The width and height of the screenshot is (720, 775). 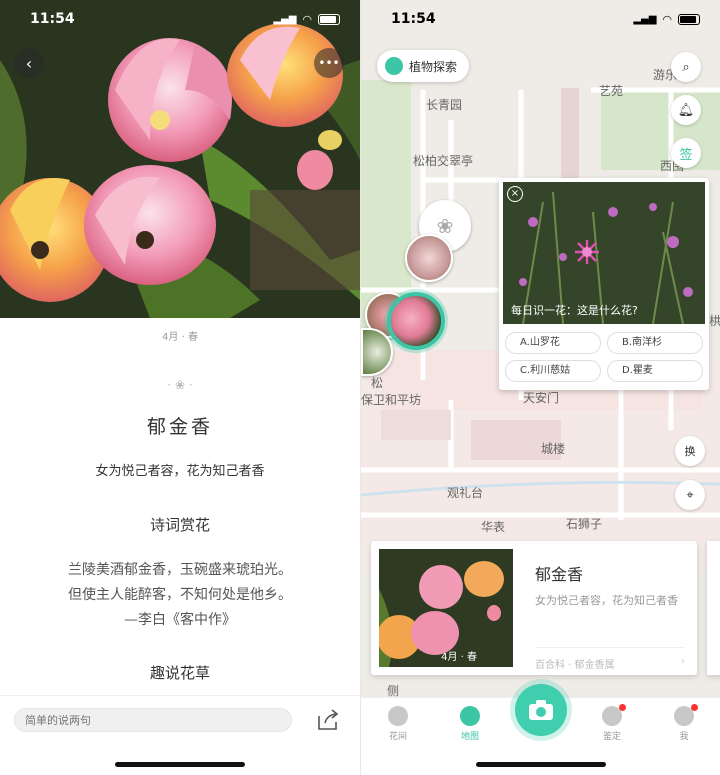 What do you see at coordinates (714, 321) in the screenshot?
I see `map-label: 栱` at bounding box center [714, 321].